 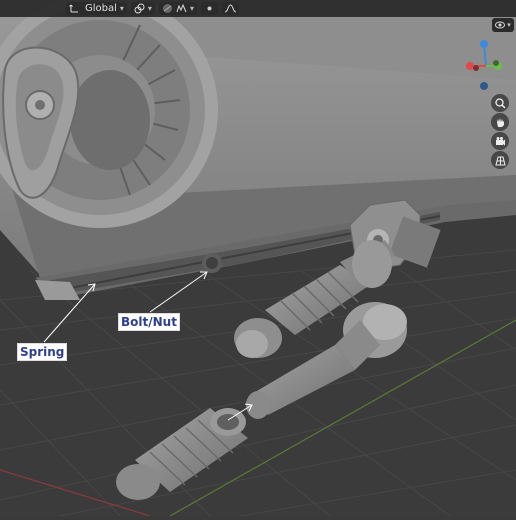 What do you see at coordinates (42, 352) in the screenshot?
I see `annotation-spring: Spring` at bounding box center [42, 352].